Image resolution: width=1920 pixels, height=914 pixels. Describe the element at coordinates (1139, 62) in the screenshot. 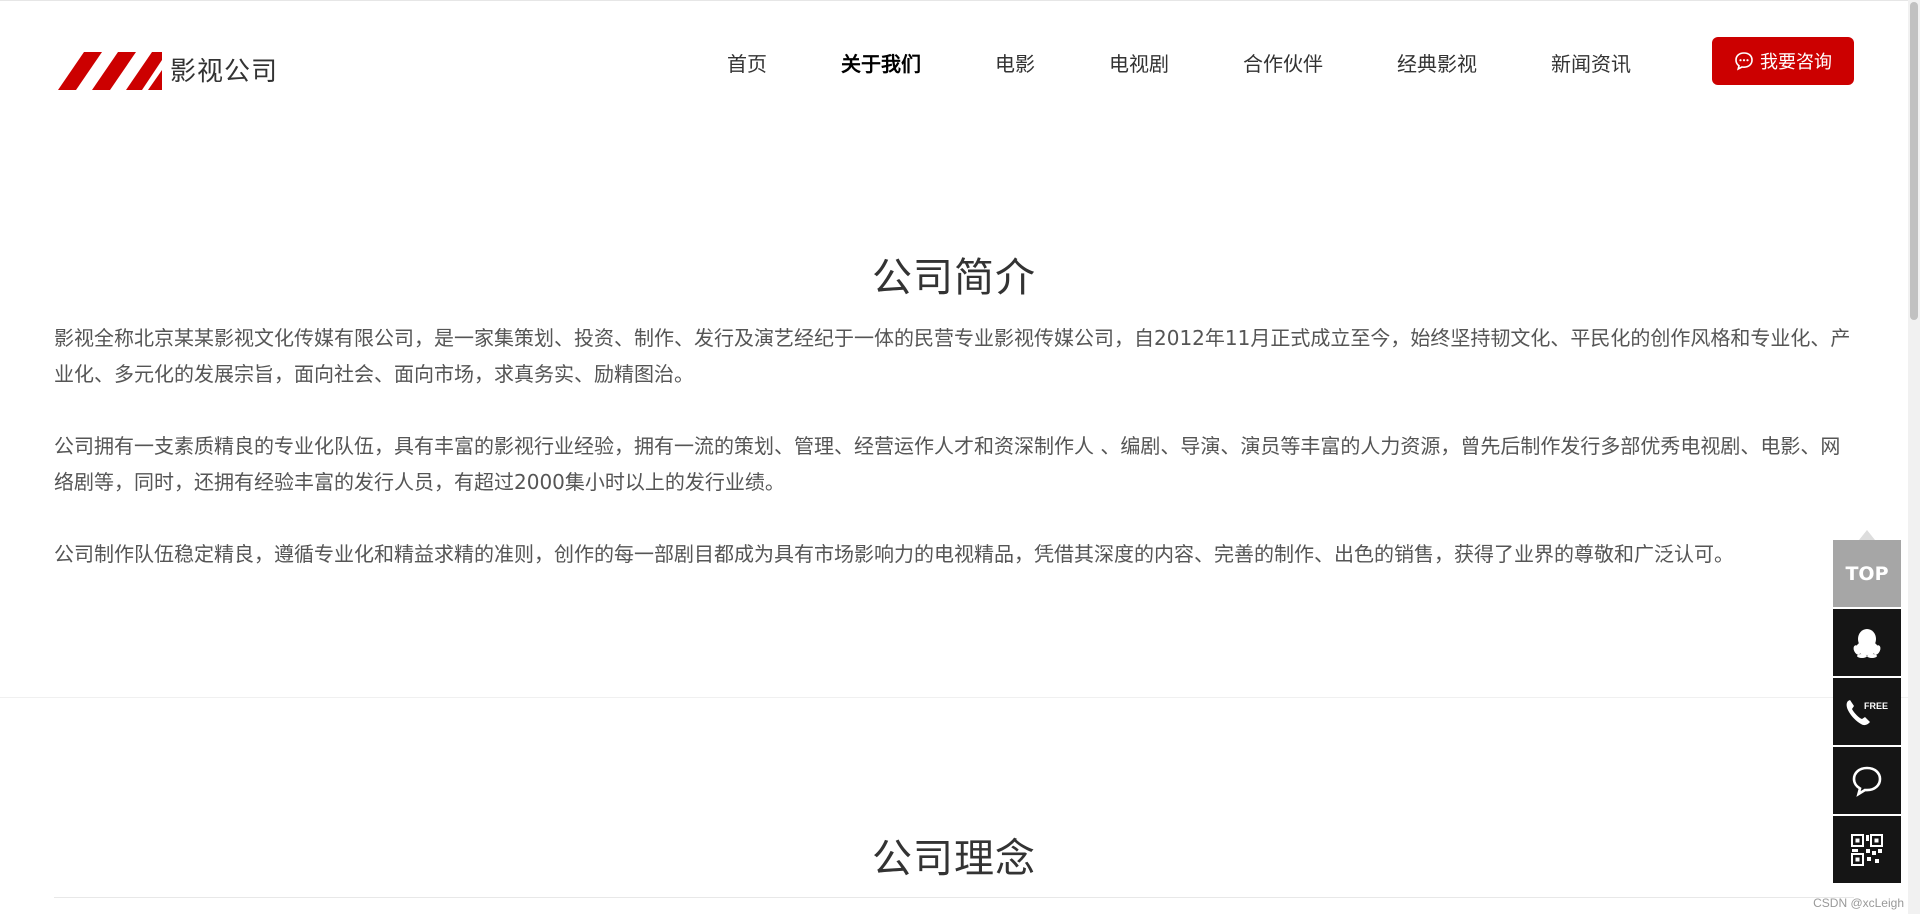

I see `nav-item-tv-series: 电视剧` at that location.